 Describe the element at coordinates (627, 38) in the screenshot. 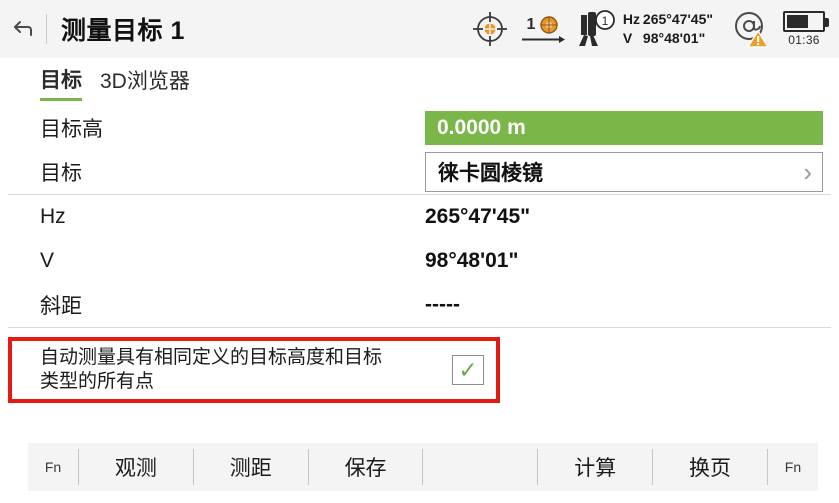

I see `header-v-label: V` at that location.